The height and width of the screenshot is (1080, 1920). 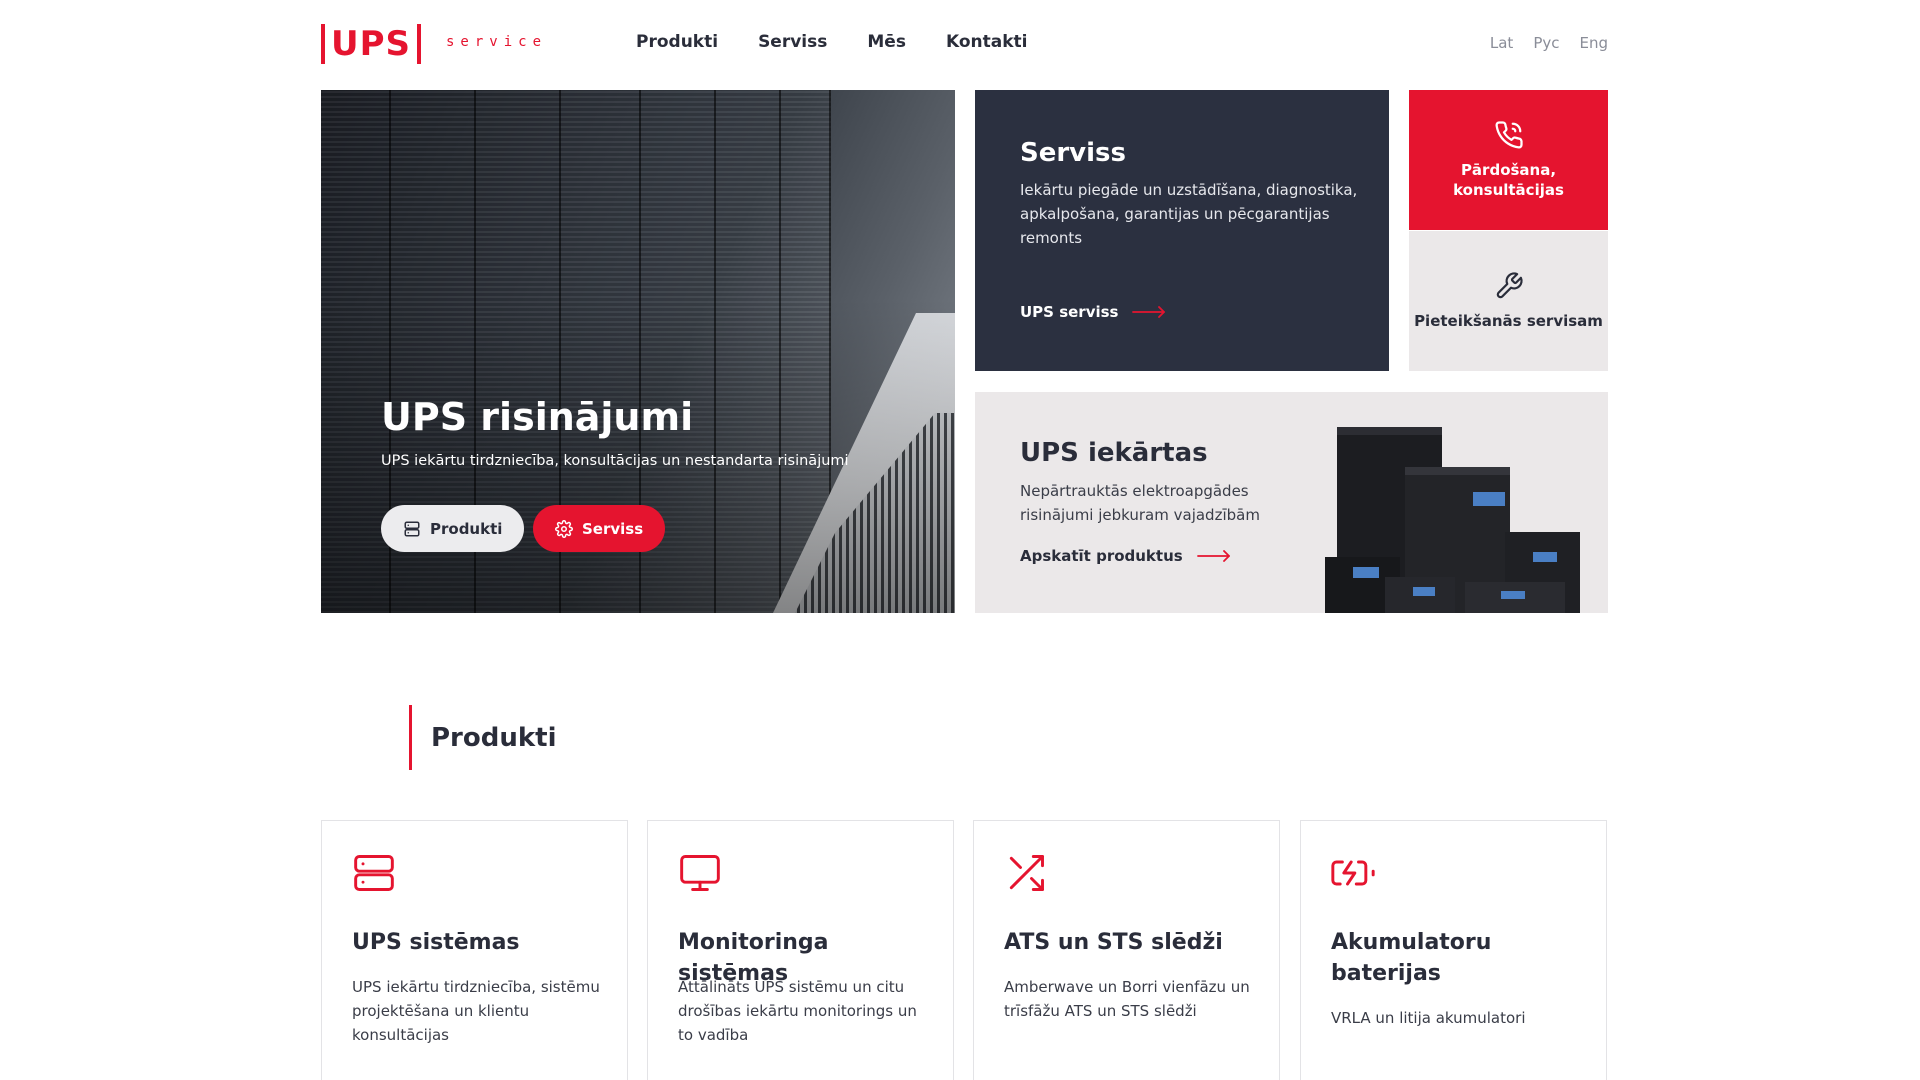 What do you see at coordinates (1113, 942) in the screenshot?
I see `product-card-title: ATS un STS slēdži` at bounding box center [1113, 942].